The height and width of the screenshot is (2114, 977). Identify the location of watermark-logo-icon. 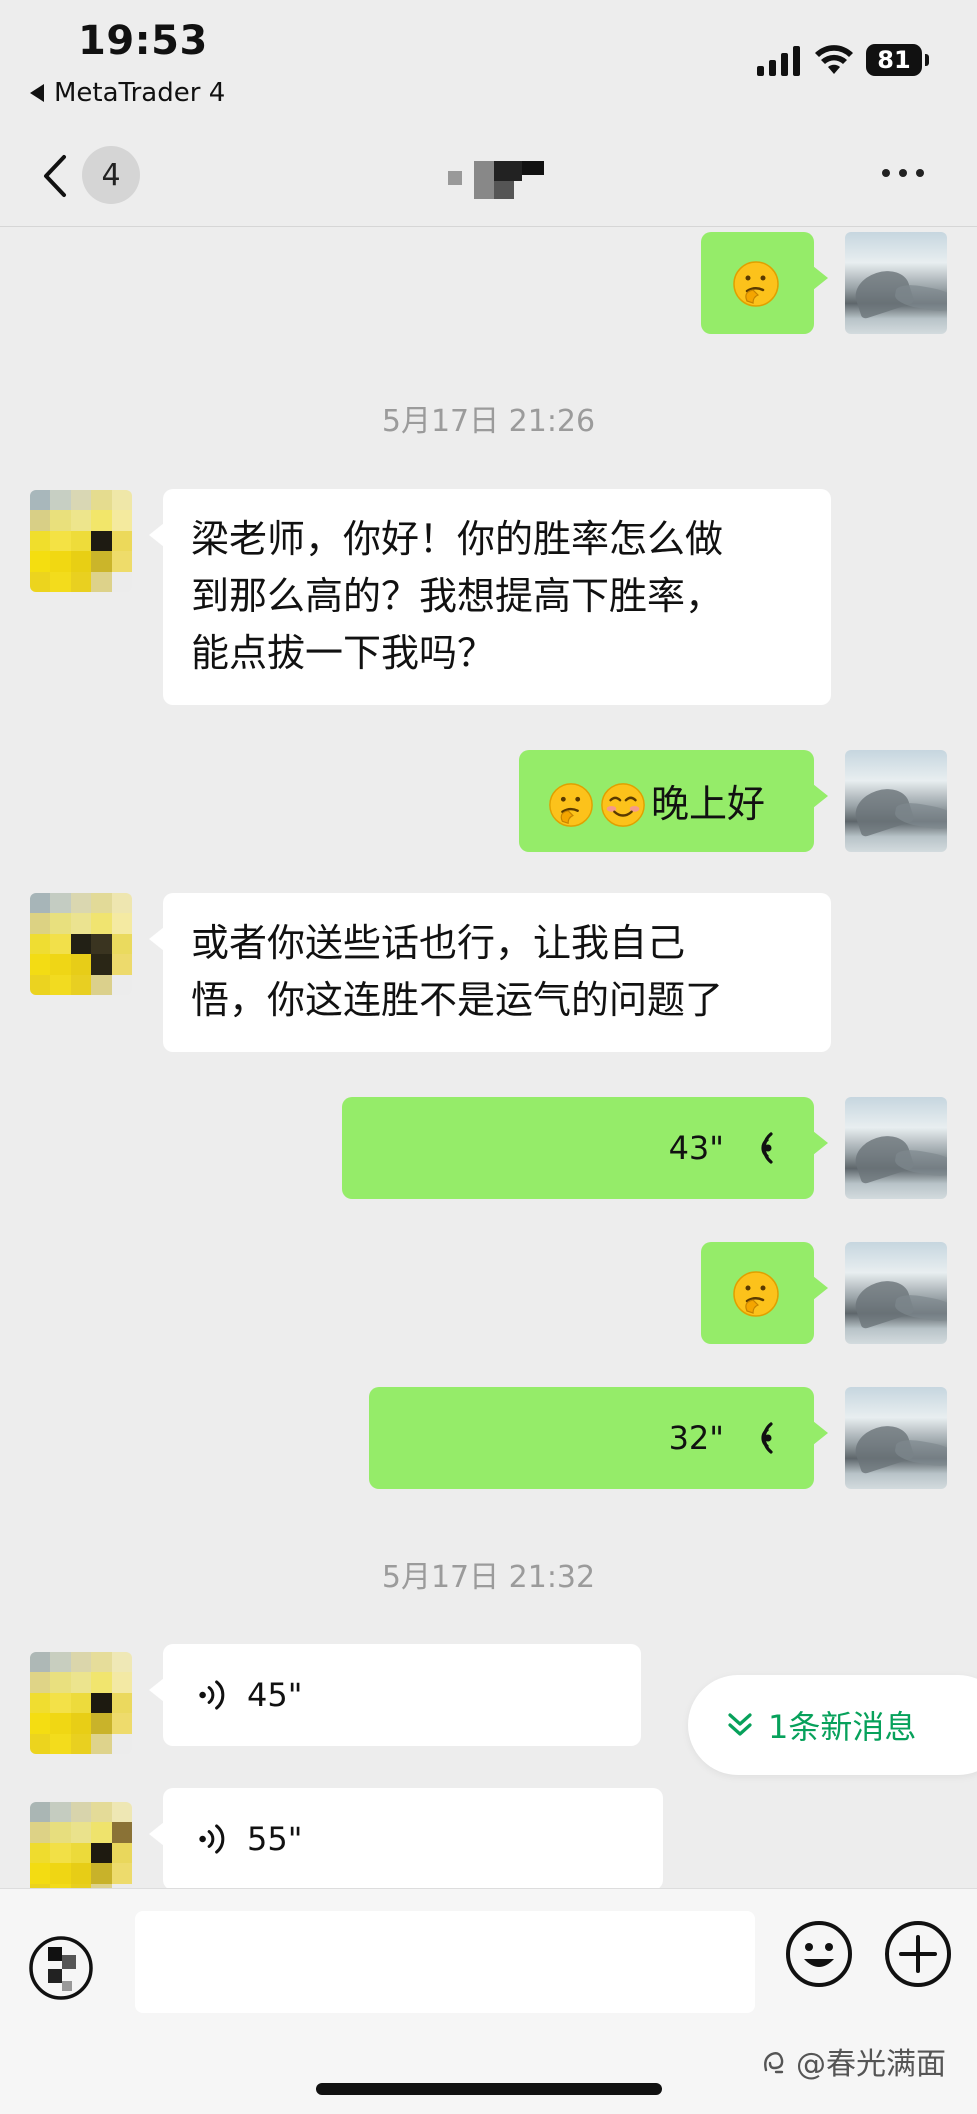
(774, 2063).